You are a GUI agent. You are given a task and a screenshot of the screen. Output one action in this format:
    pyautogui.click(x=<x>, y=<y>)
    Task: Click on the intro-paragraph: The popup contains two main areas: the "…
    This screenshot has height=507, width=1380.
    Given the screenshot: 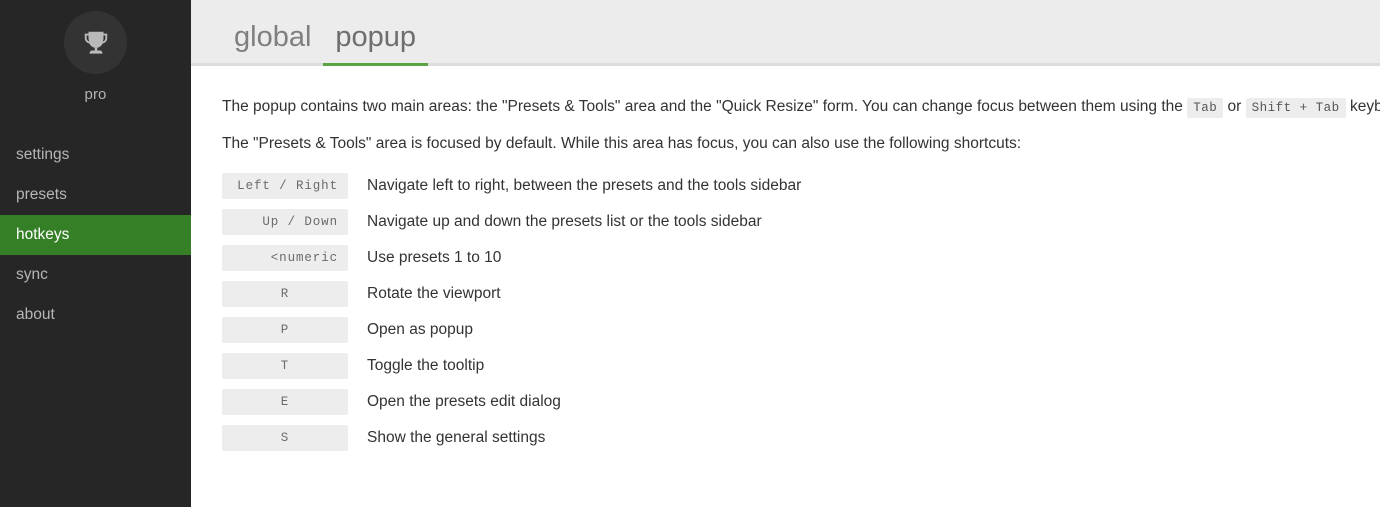 What is the action you would take?
    pyautogui.click(x=801, y=108)
    